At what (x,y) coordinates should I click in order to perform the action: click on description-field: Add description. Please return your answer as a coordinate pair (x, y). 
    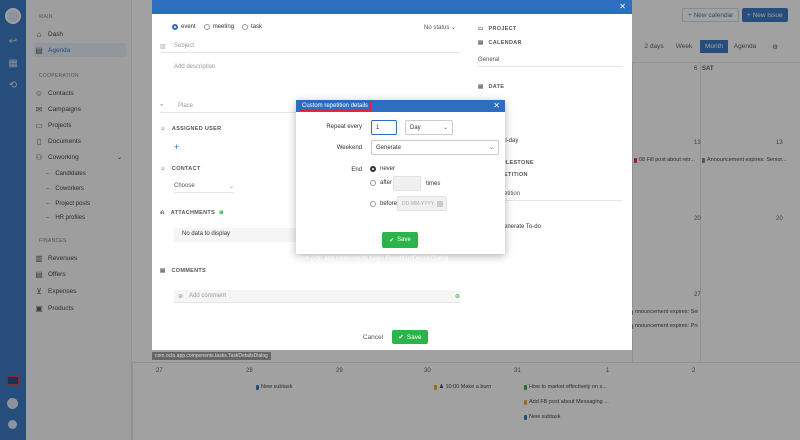
    Looking at the image, I should click on (317, 66).